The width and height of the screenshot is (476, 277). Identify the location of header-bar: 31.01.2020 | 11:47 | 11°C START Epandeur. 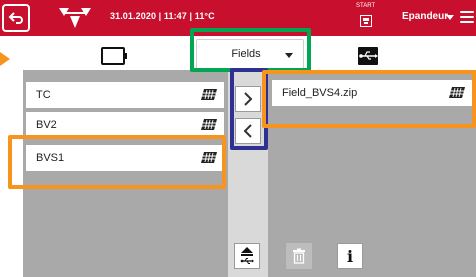
(238, 18).